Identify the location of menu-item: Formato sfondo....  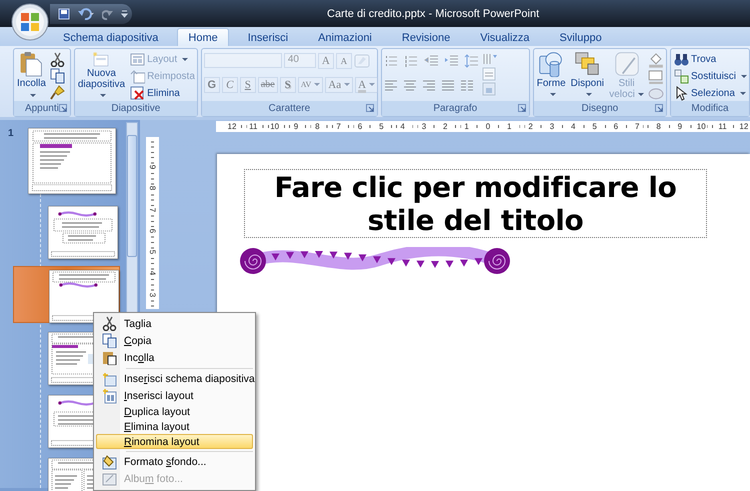
(174, 462).